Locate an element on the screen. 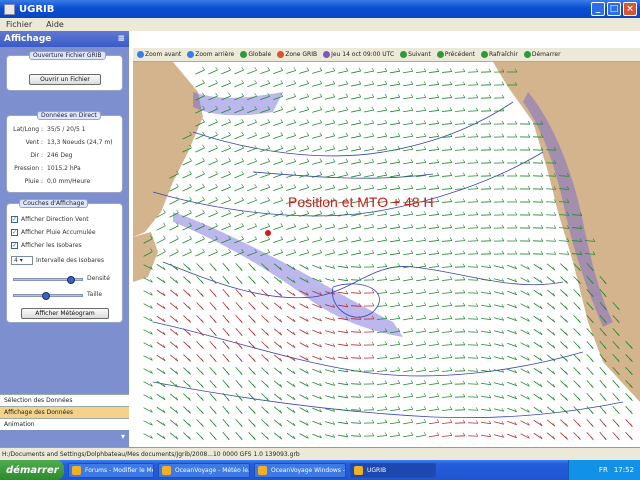 The width and height of the screenshot is (640, 480). meteogram-button: Afficher Météogram is located at coordinates (65, 313).